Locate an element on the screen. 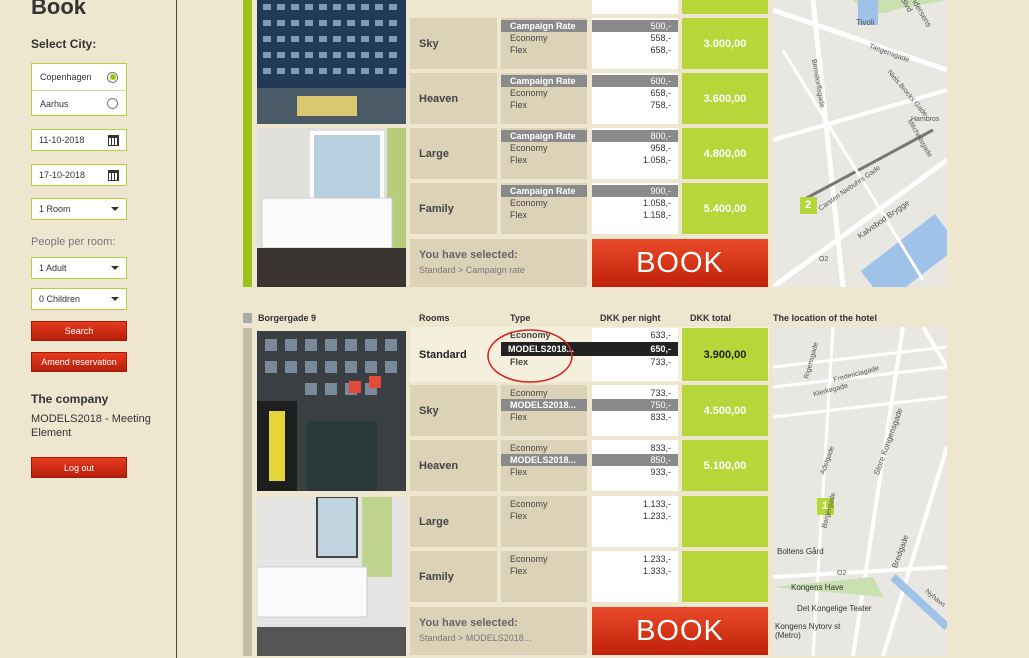  people-per-room-label: People per room: is located at coordinates (73, 242).